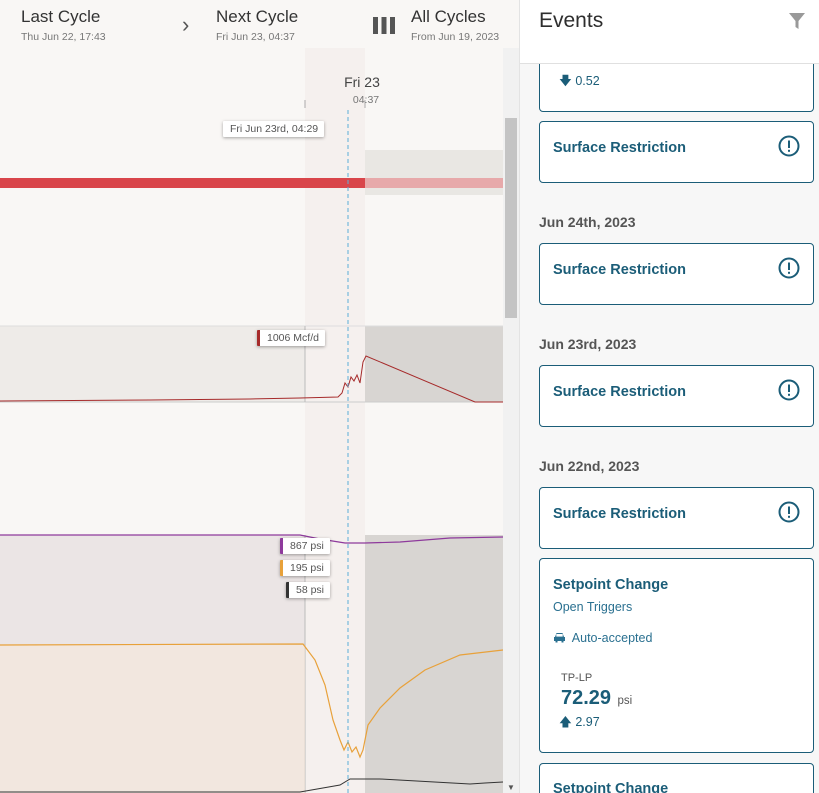 The image size is (819, 793). I want to click on filter-icon, so click(797, 21).